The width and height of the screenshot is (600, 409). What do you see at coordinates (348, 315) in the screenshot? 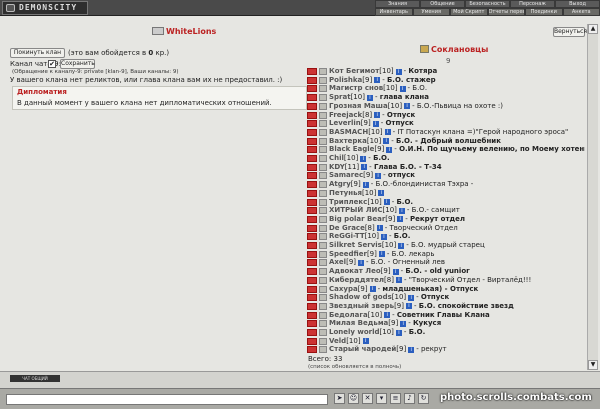
I see `member-nick: Бедолага` at bounding box center [348, 315].